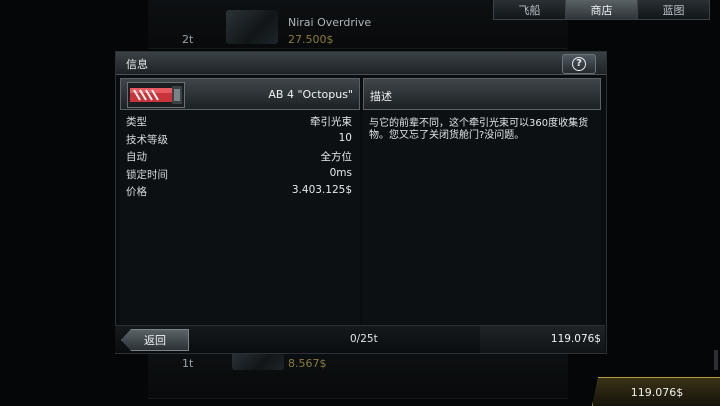 Image resolution: width=720 pixels, height=406 pixels. I want to click on help-button: ?, so click(579, 64).